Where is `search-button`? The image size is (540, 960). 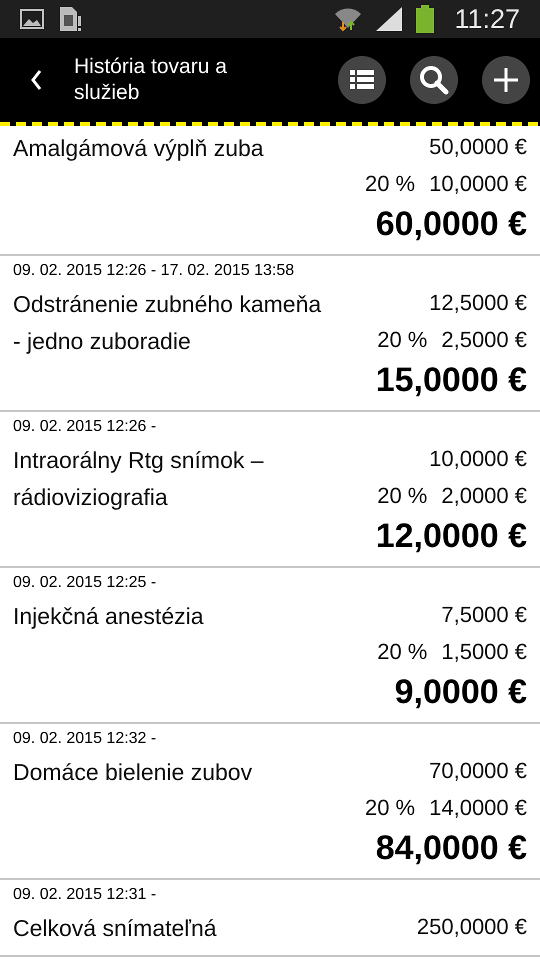 search-button is located at coordinates (434, 80).